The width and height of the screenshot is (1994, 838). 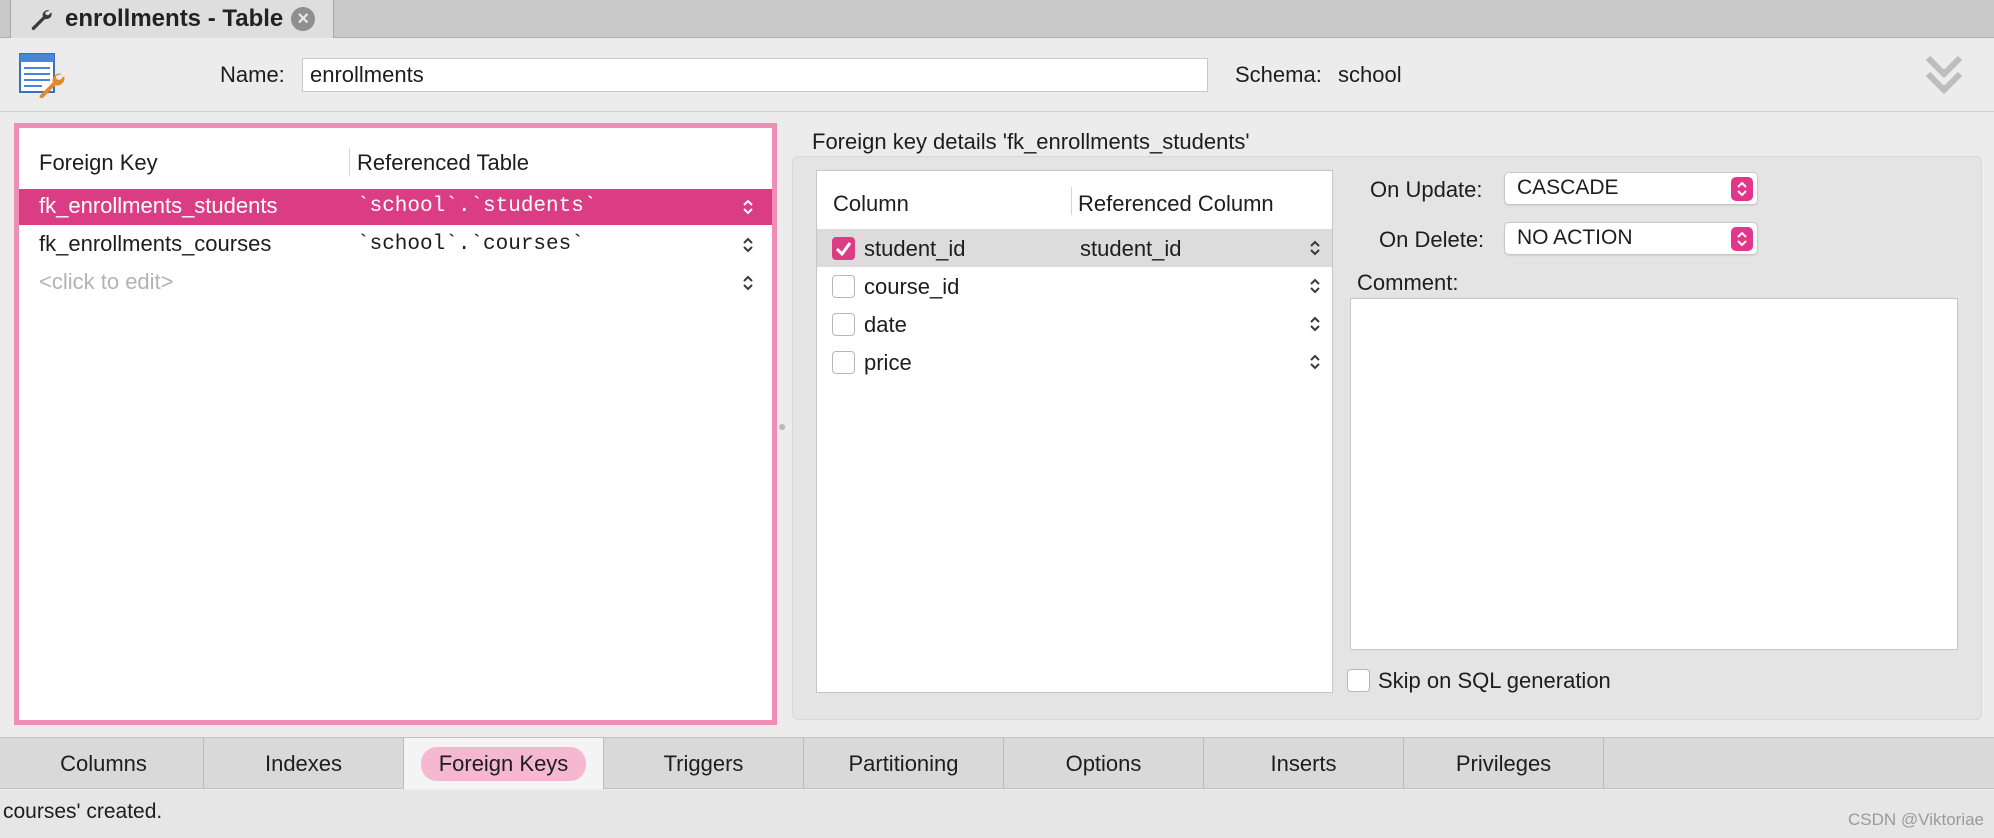 What do you see at coordinates (470, 244) in the screenshot?
I see `referenced-table-value: `school`.`courses`` at bounding box center [470, 244].